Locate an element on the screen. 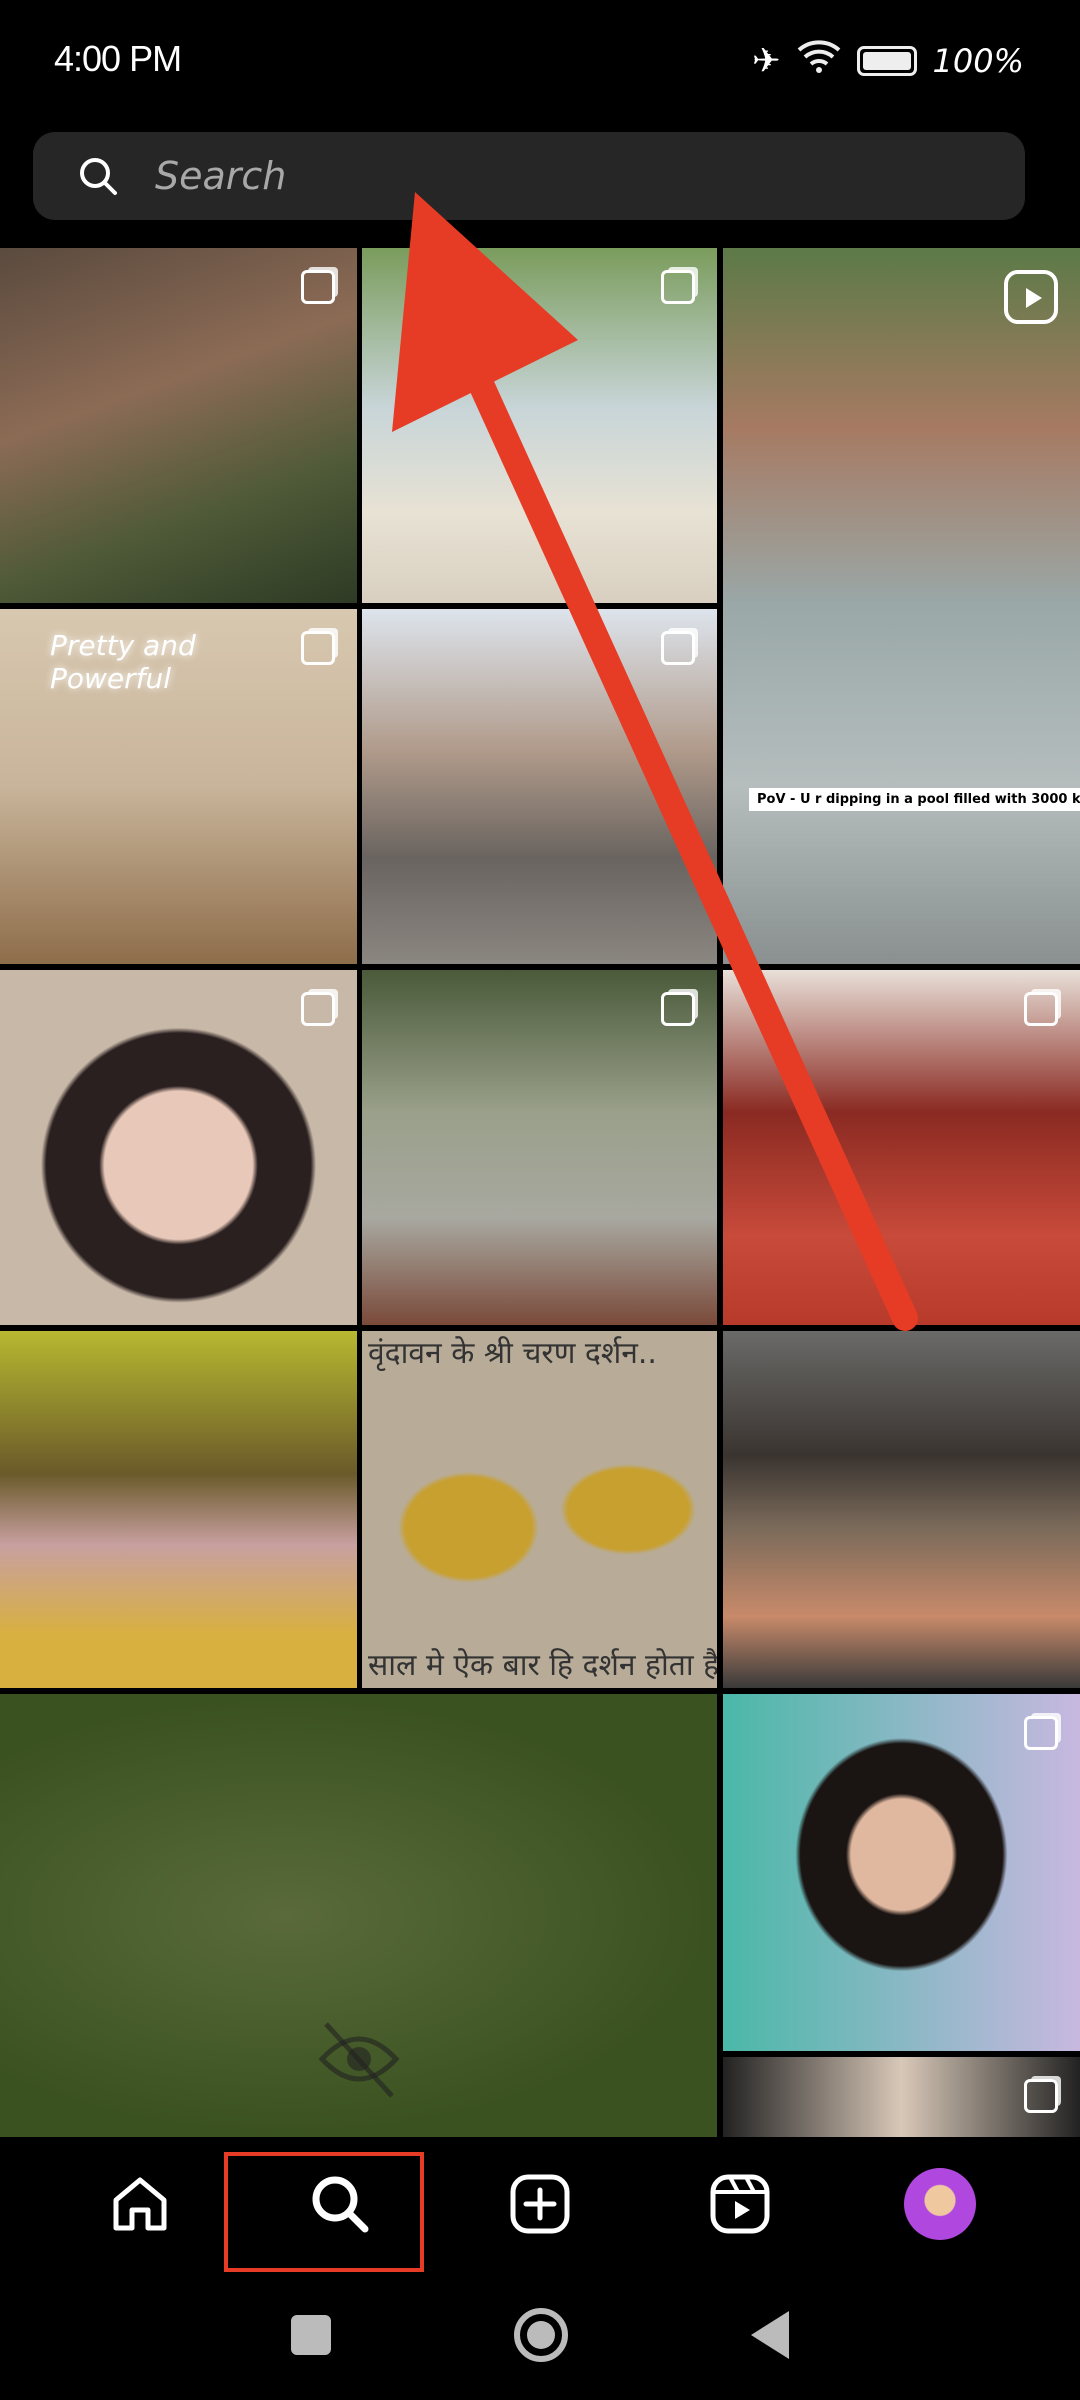  nav-profile is located at coordinates (940, 2204).